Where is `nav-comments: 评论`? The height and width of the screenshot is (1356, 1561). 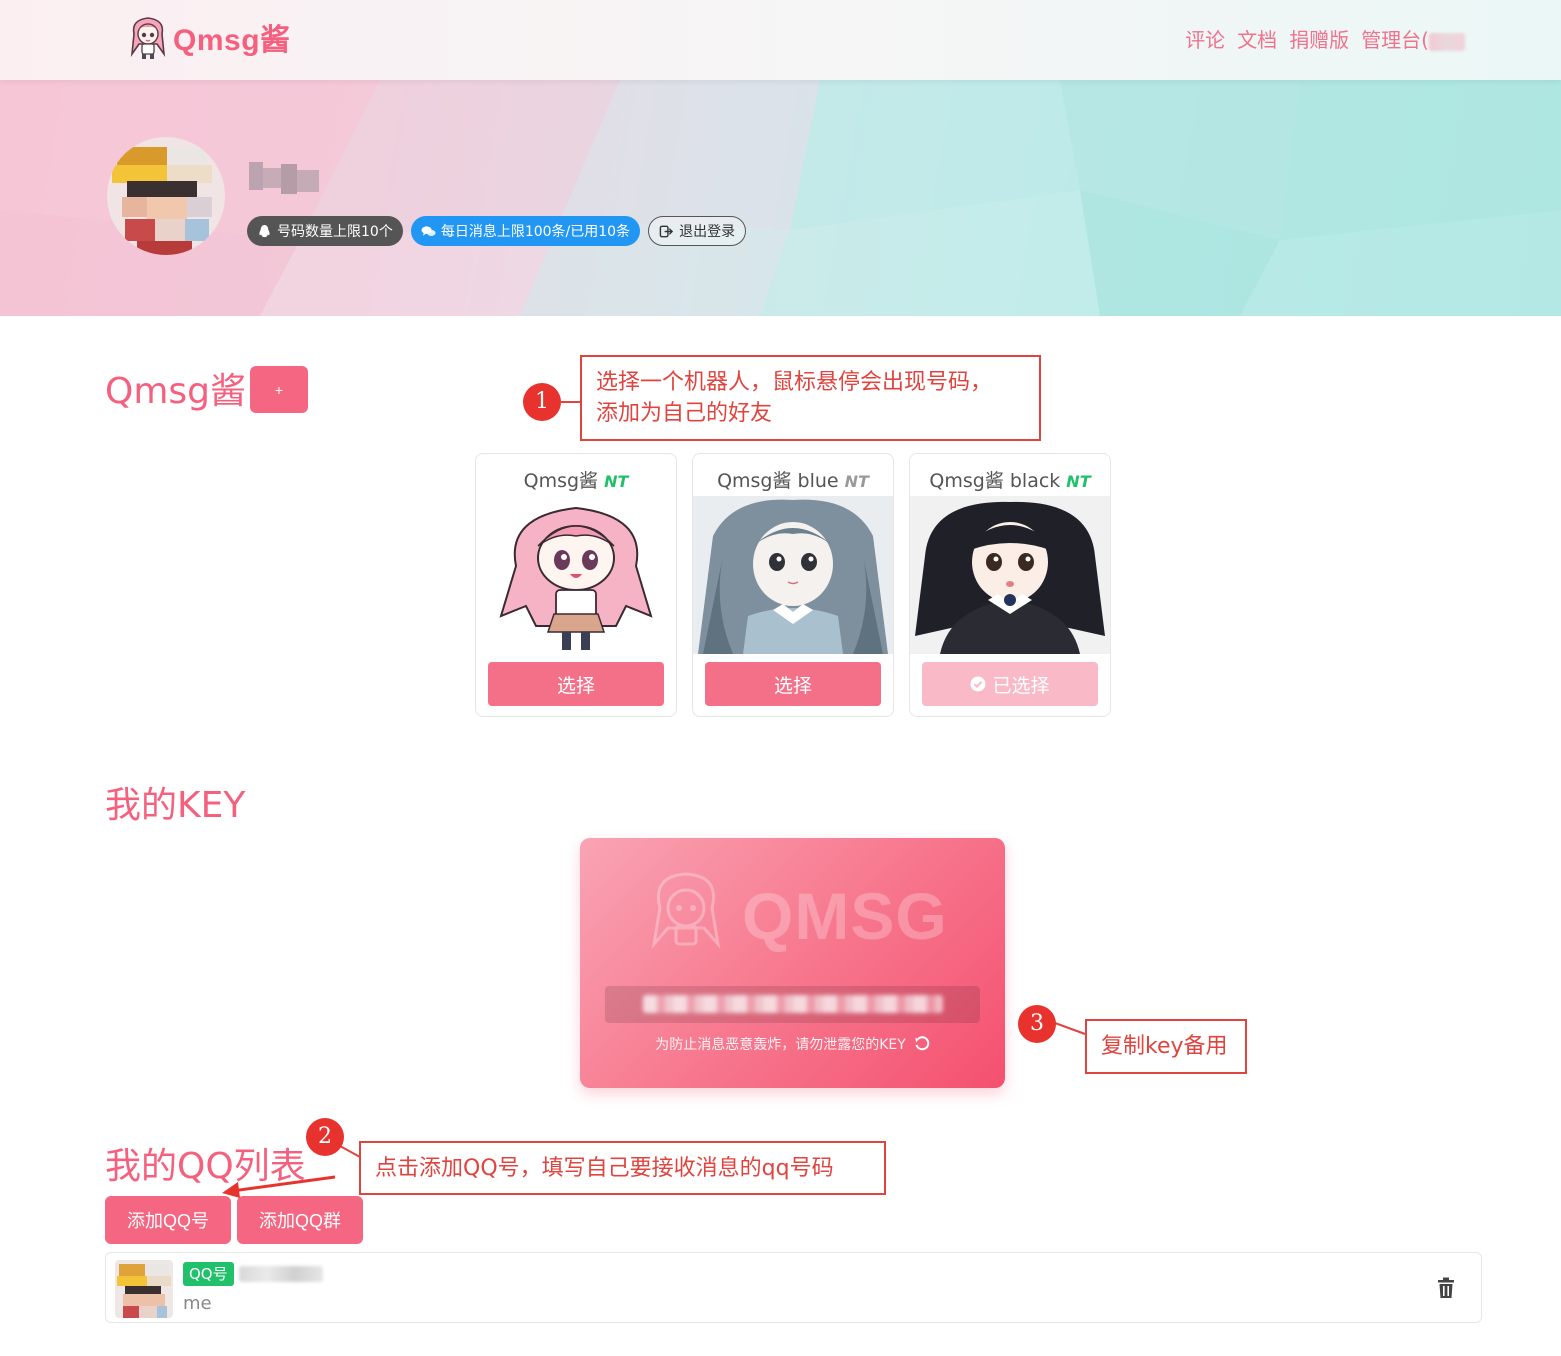 nav-comments: 评论 is located at coordinates (1205, 38).